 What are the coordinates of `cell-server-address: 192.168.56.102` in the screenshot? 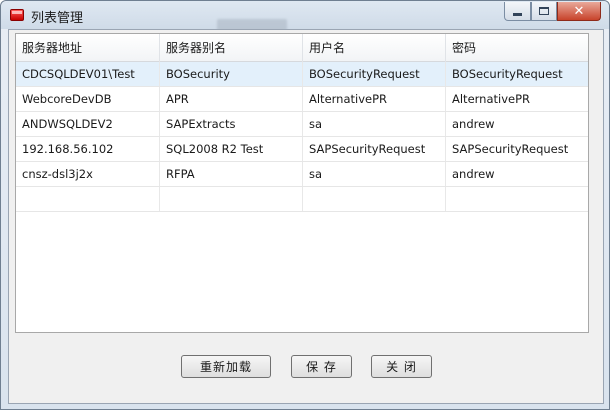 It's located at (88, 149).